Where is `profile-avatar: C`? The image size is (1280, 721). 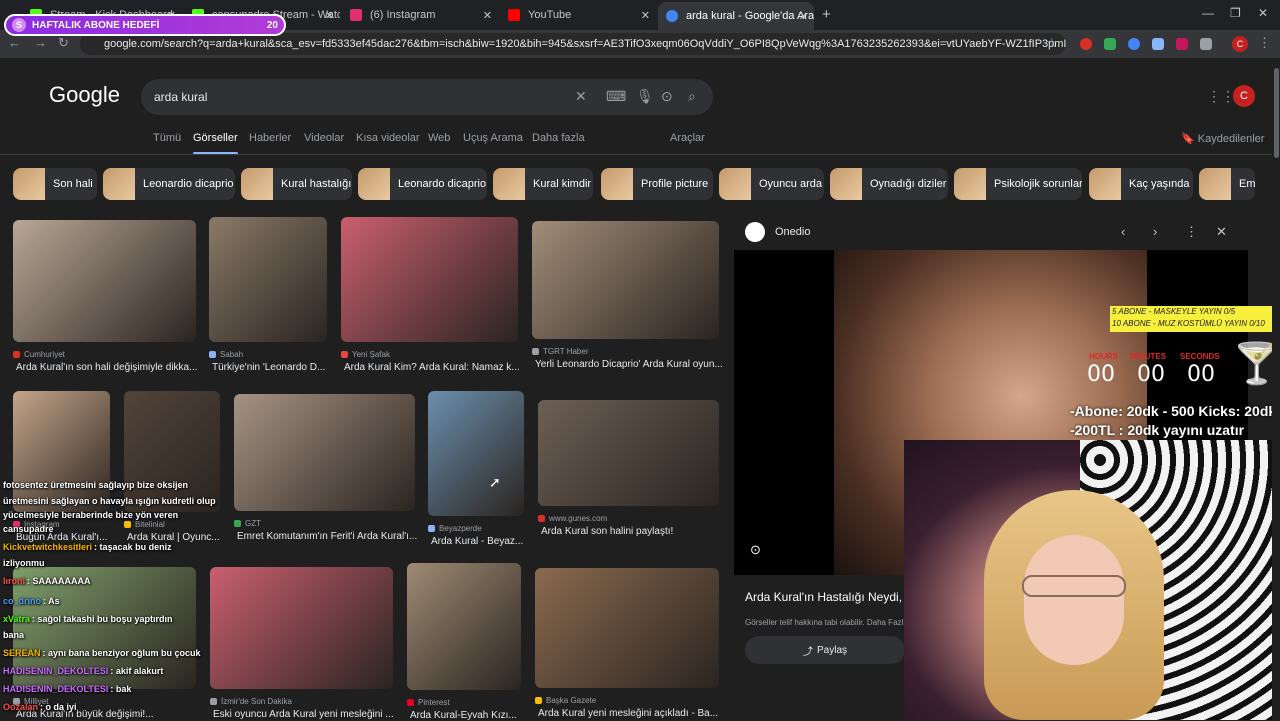 profile-avatar: C is located at coordinates (1240, 44).